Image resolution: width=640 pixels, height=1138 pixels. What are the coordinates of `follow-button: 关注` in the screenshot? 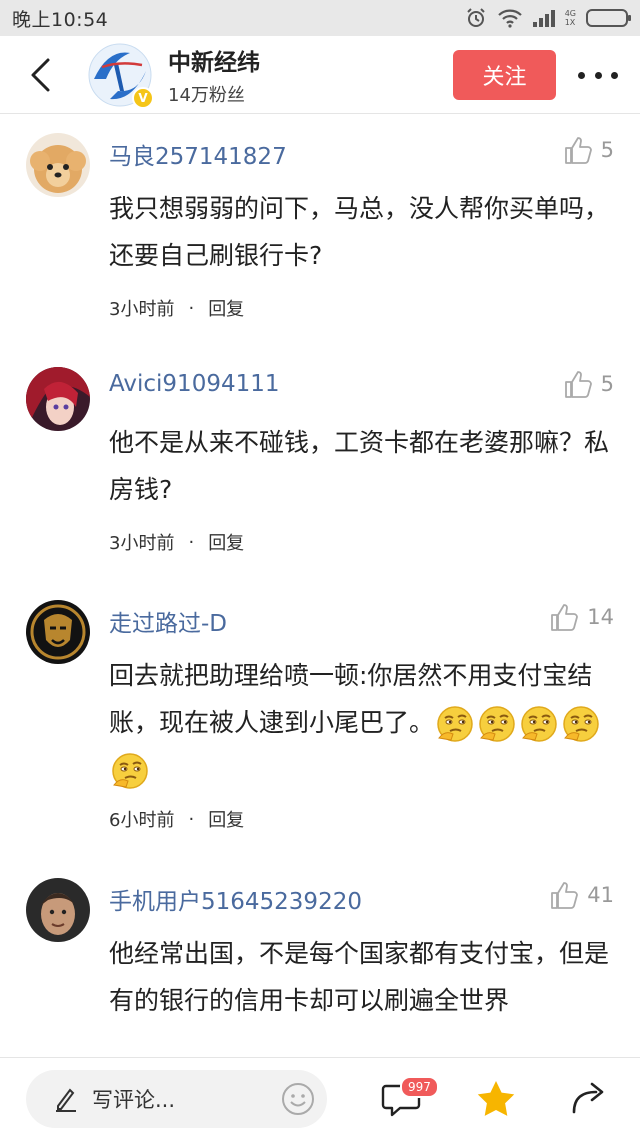 It's located at (504, 75).